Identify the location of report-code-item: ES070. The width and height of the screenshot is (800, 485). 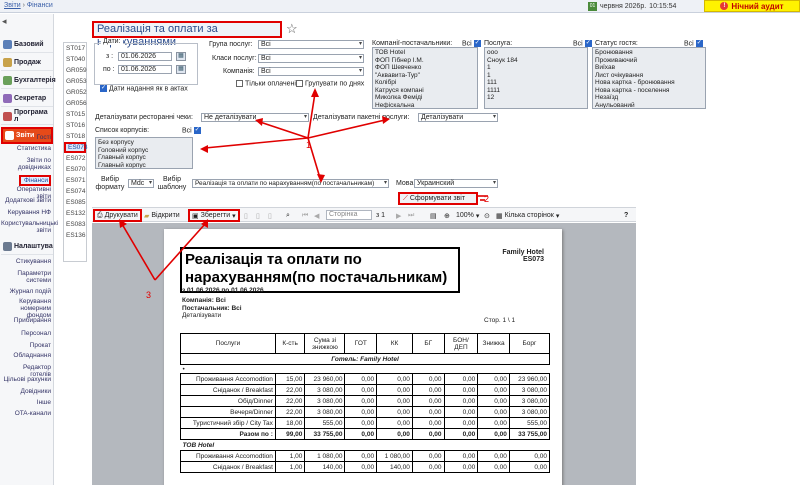
(75, 169).